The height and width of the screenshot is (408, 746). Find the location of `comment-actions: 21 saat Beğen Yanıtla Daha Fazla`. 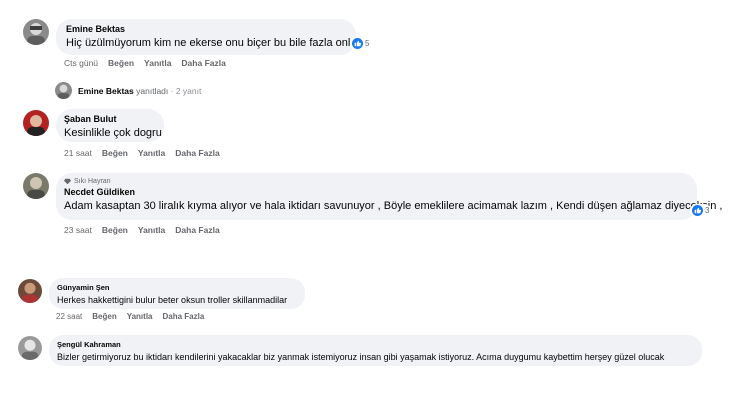

comment-actions: 21 saat Beğen Yanıtla Daha Fazla is located at coordinates (142, 153).